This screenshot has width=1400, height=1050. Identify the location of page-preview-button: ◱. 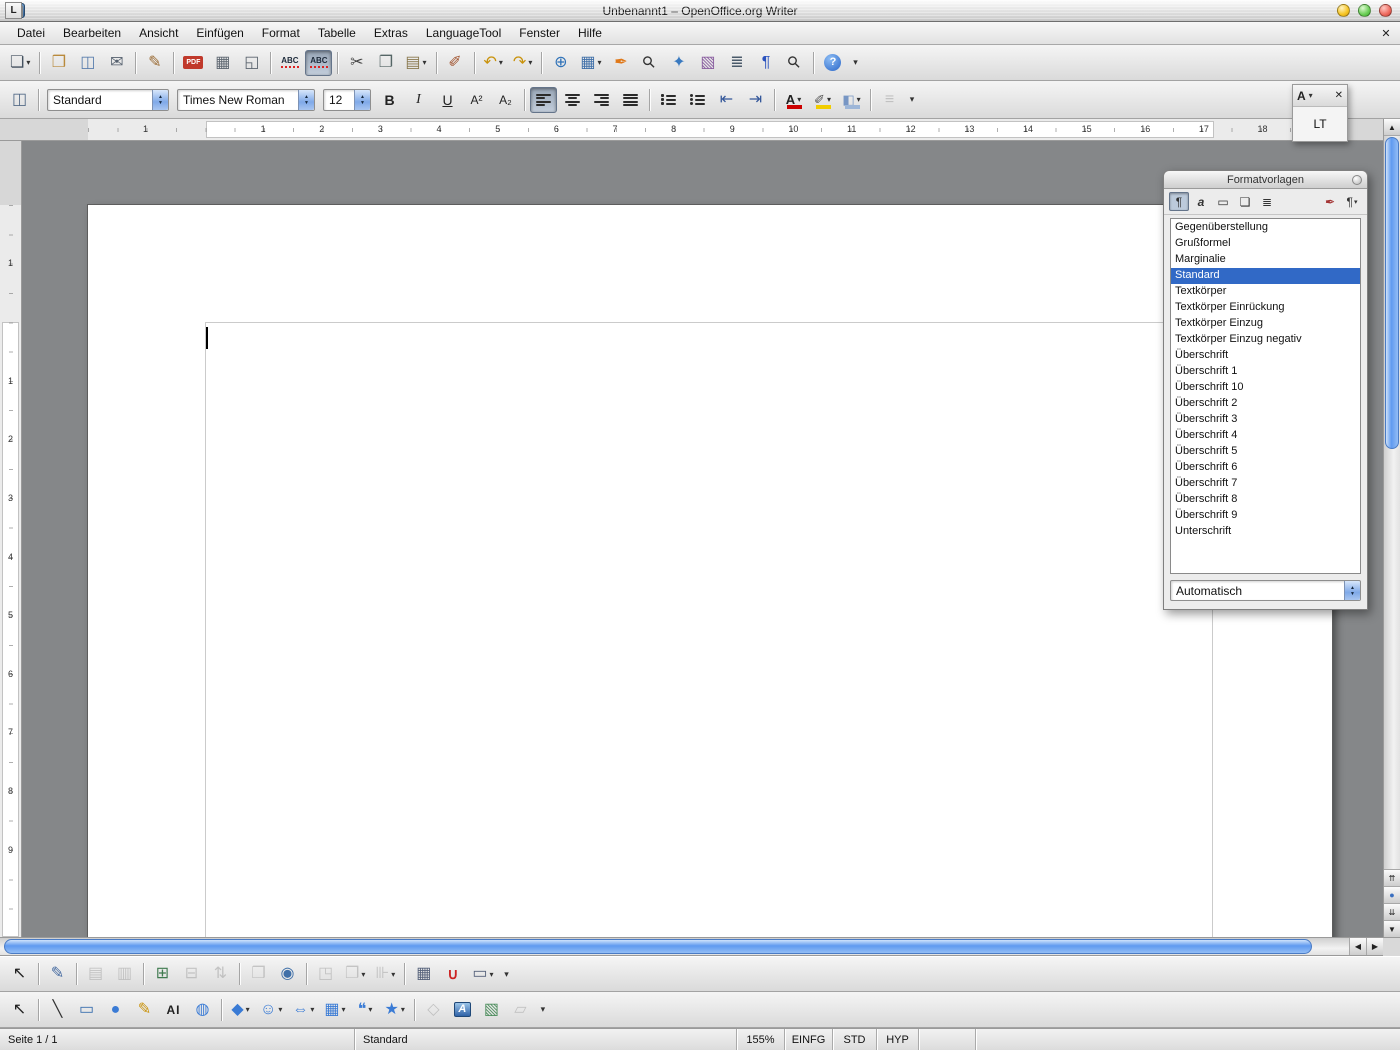
(251, 63).